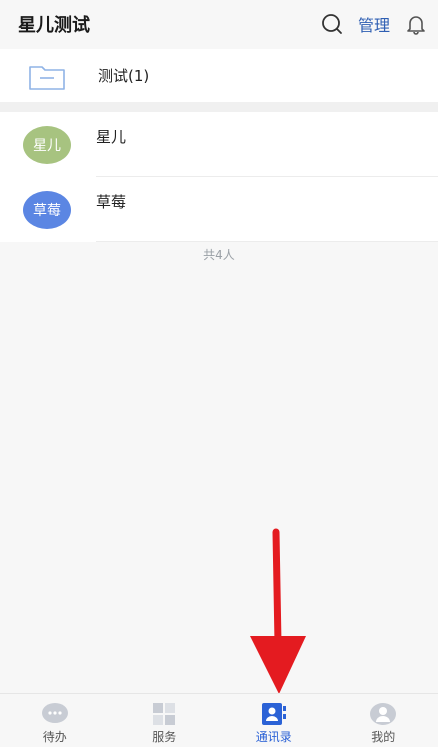  I want to click on bottom-tab-bar: 待办 服务 通讯录, so click(219, 720).